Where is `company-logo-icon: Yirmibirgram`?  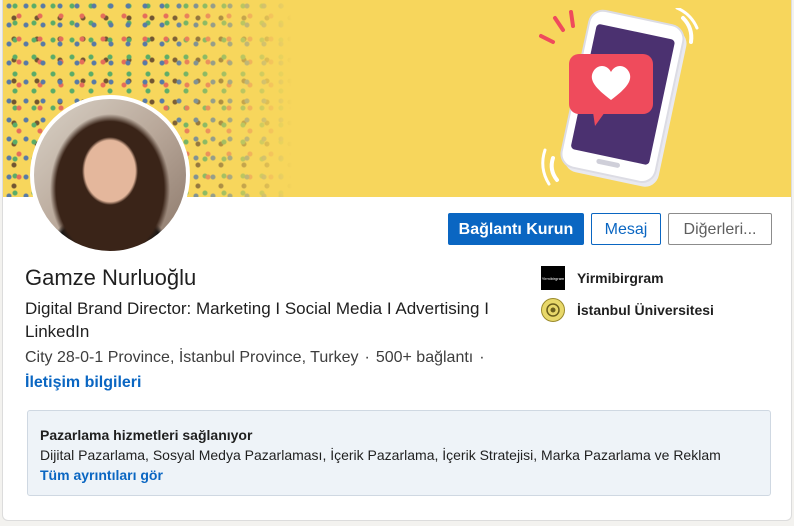
company-logo-icon: Yirmibirgram is located at coordinates (553, 278).